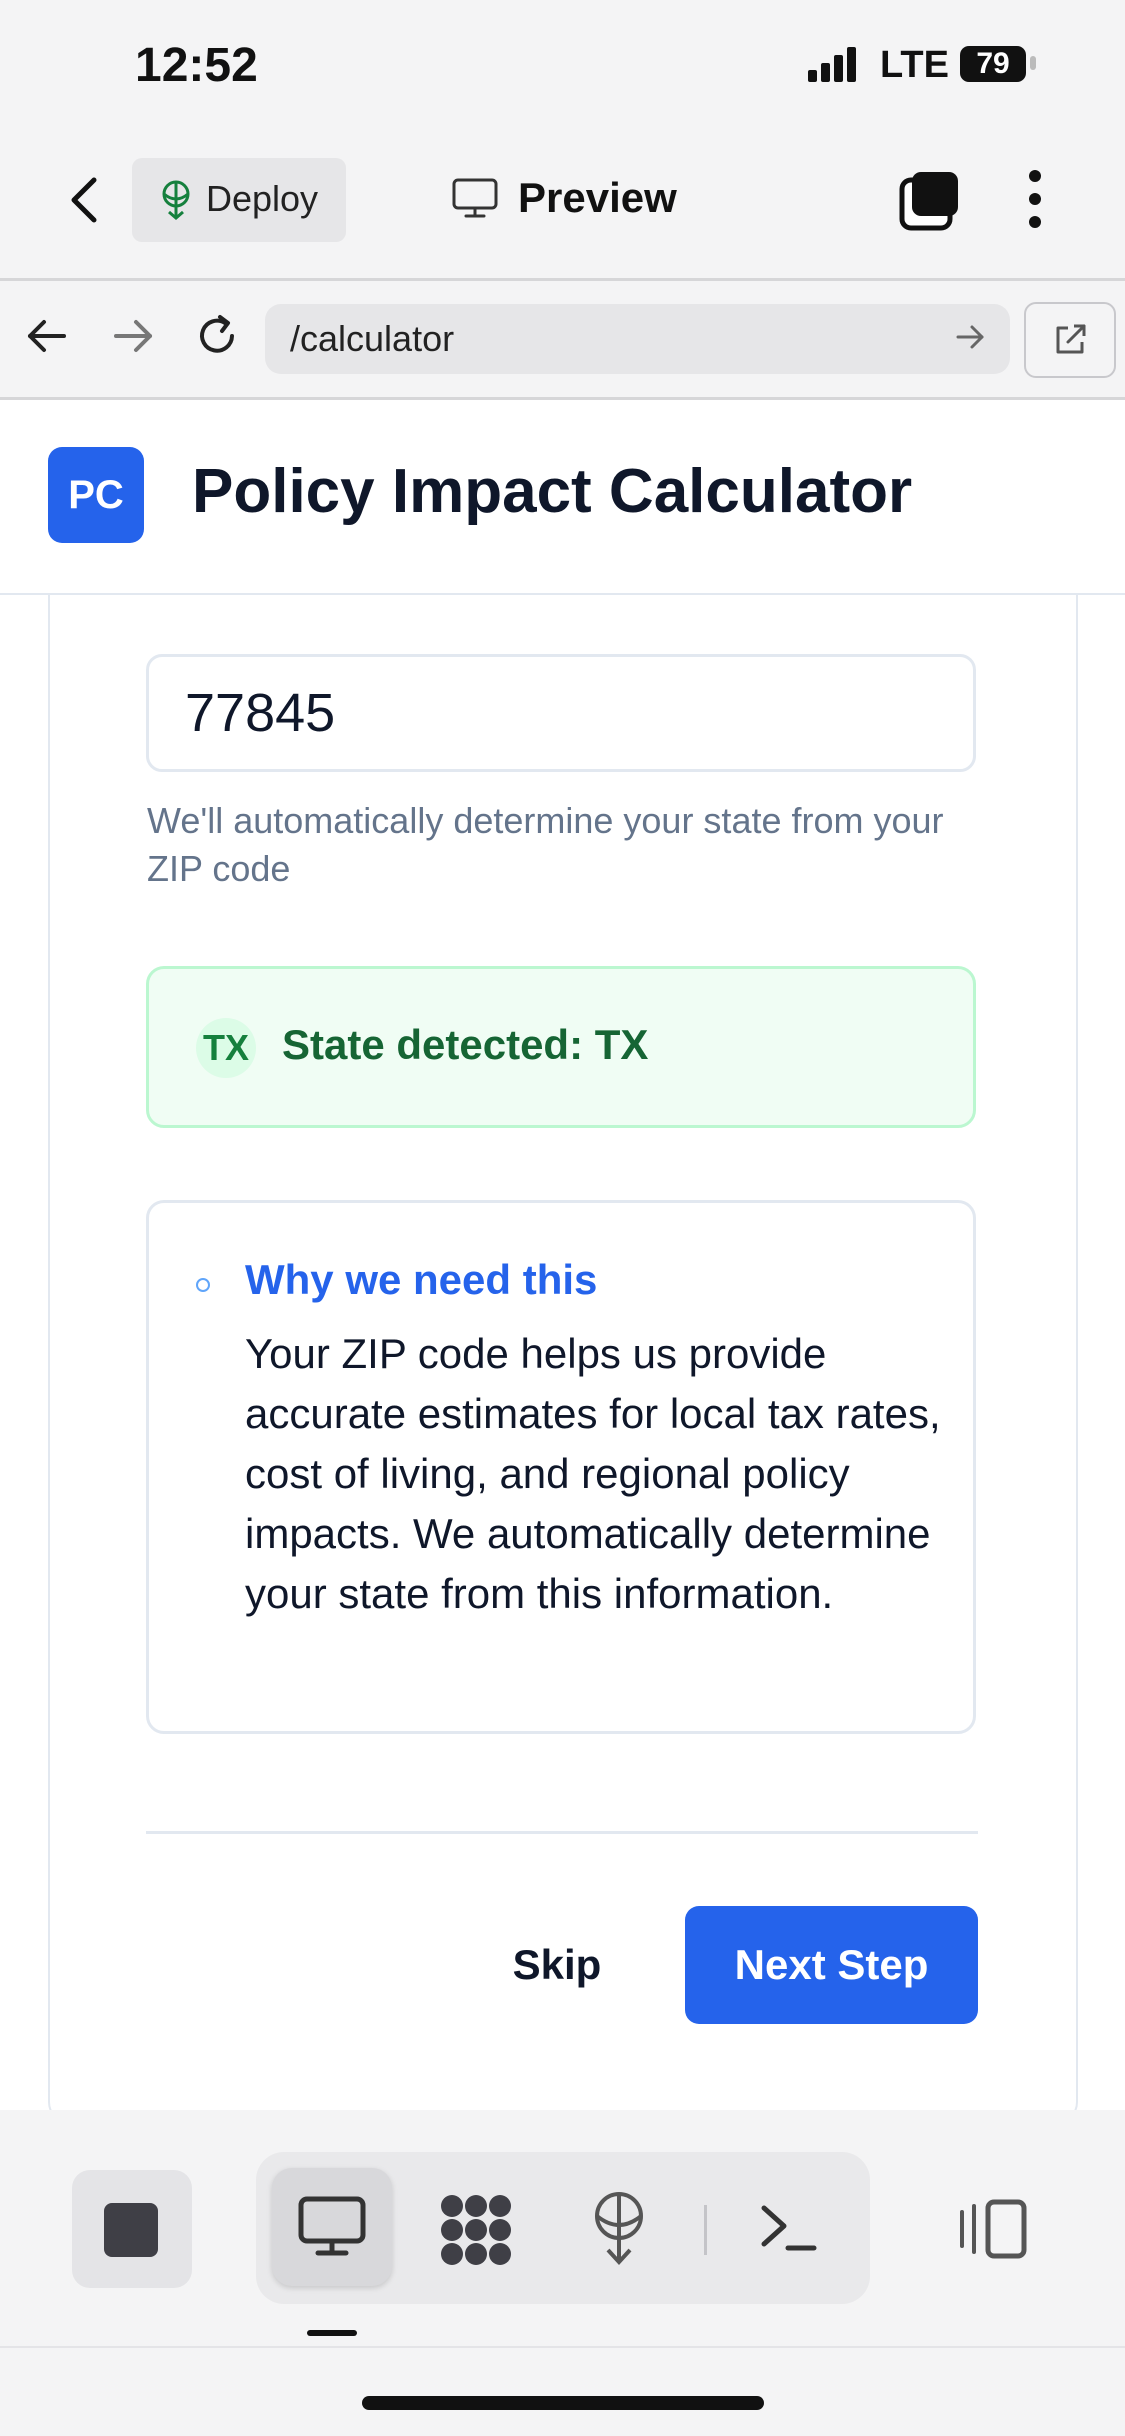 The image size is (1125, 2436). Describe the element at coordinates (476, 2230) in the screenshot. I see `apps-icon` at that location.